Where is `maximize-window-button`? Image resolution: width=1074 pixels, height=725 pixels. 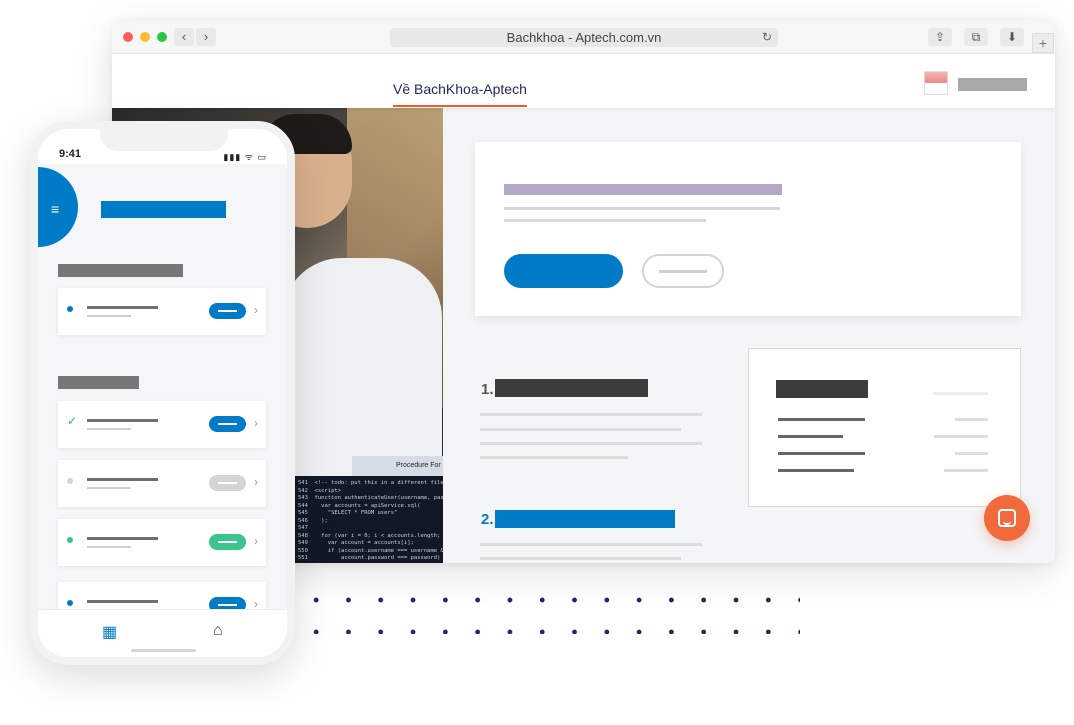 maximize-window-button is located at coordinates (162, 37).